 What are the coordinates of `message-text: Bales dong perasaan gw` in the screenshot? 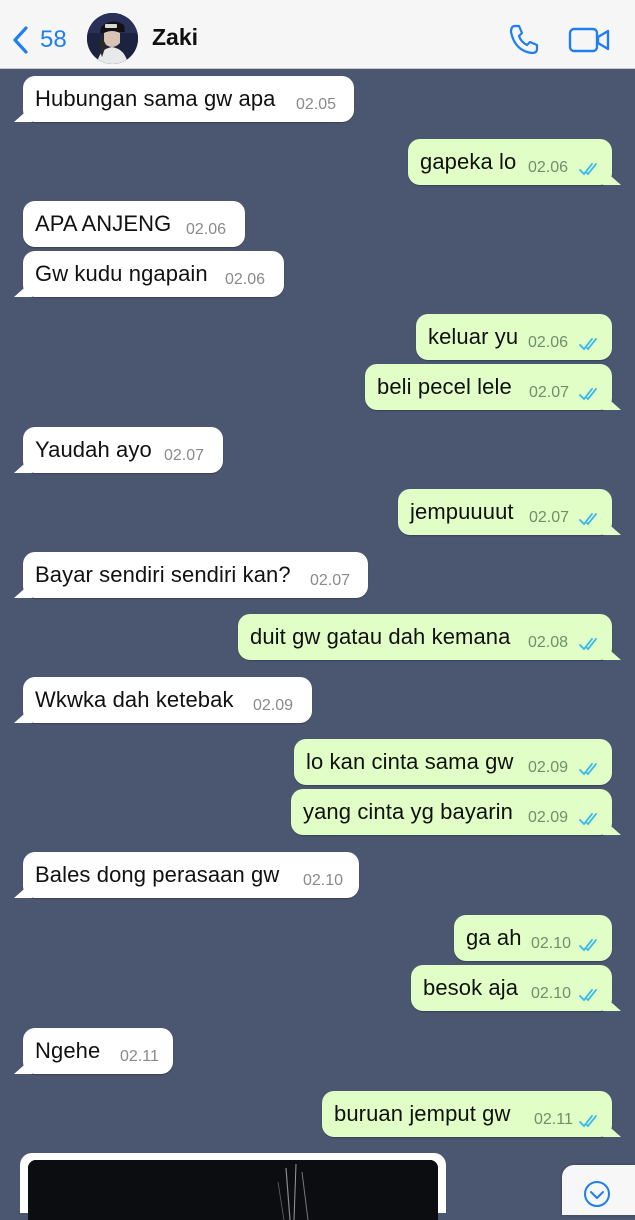 It's located at (157, 874).